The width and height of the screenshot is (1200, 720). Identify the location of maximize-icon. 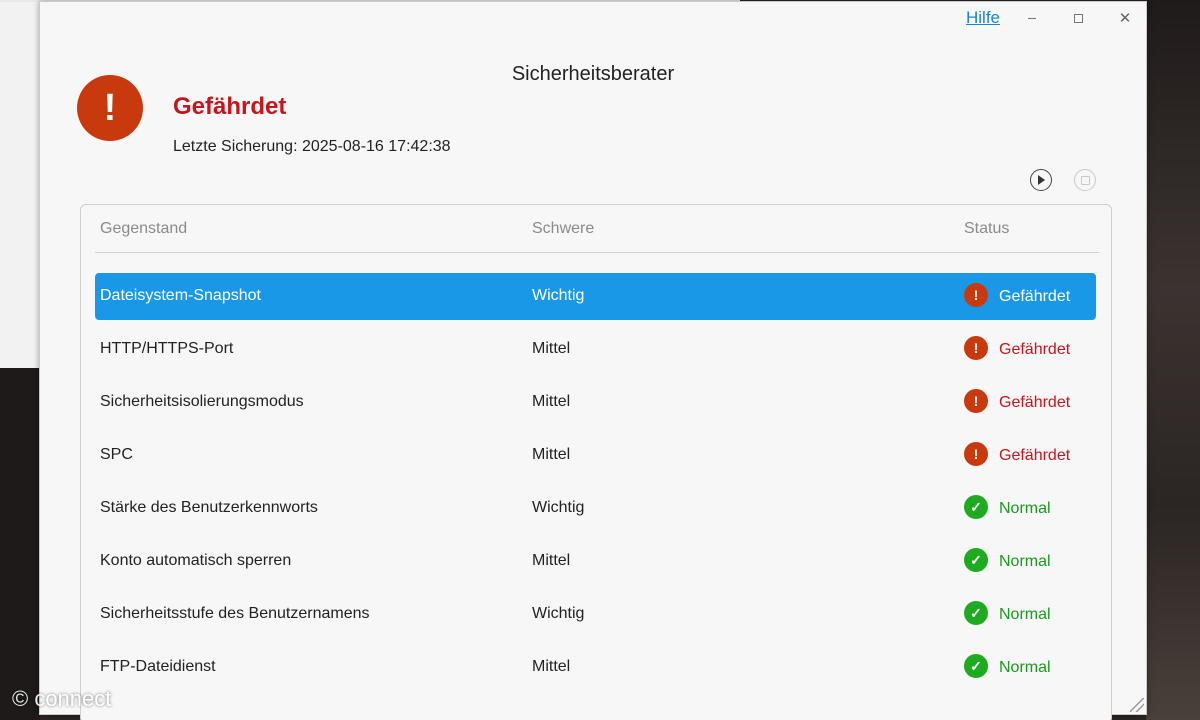
(1078, 18).